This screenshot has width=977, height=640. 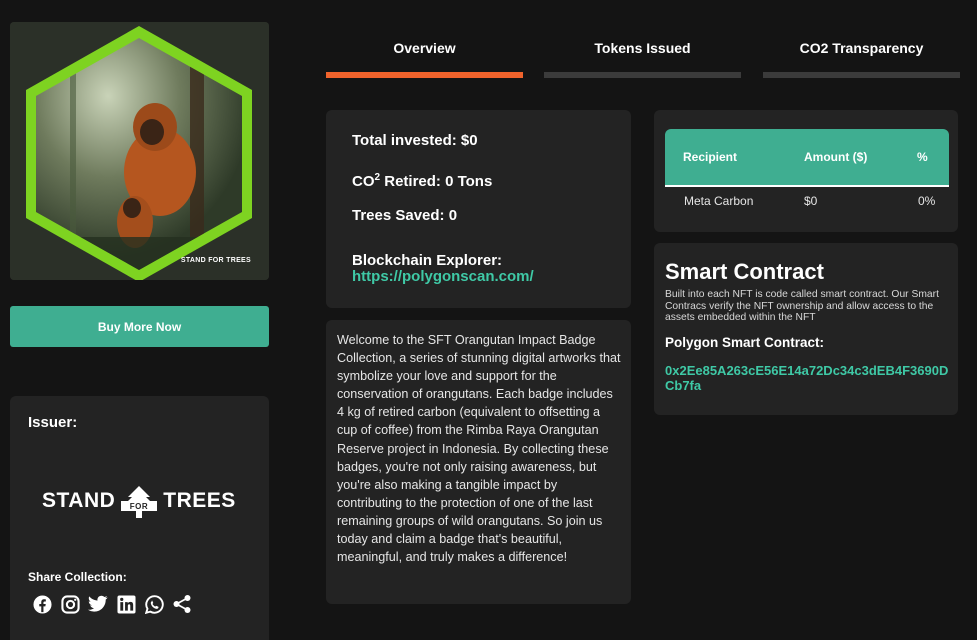 I want to click on recipient-table-card: Recipient Amount ($) % Meta Carbon $0 0%, so click(x=806, y=171).